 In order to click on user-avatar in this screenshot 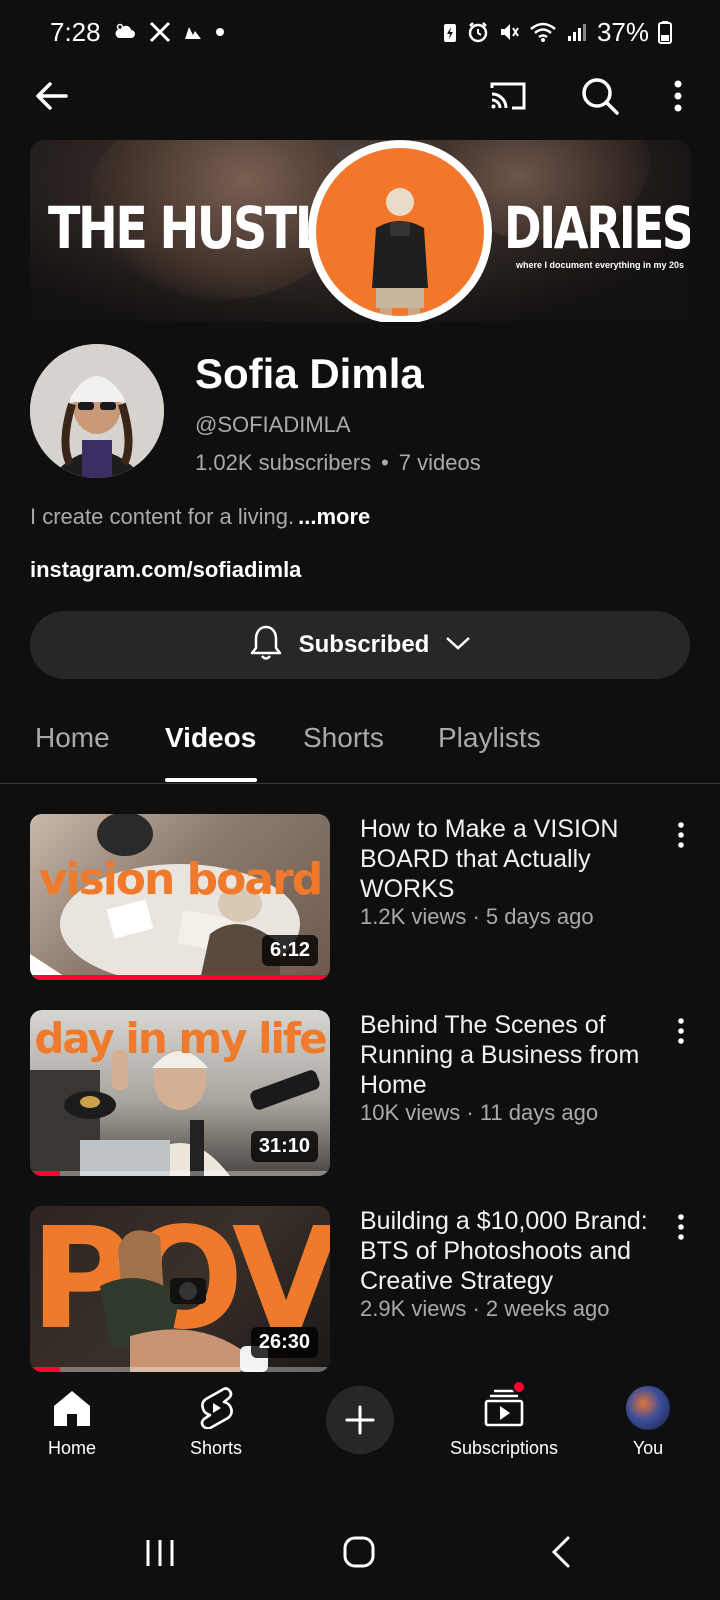, I will do `click(648, 1408)`.